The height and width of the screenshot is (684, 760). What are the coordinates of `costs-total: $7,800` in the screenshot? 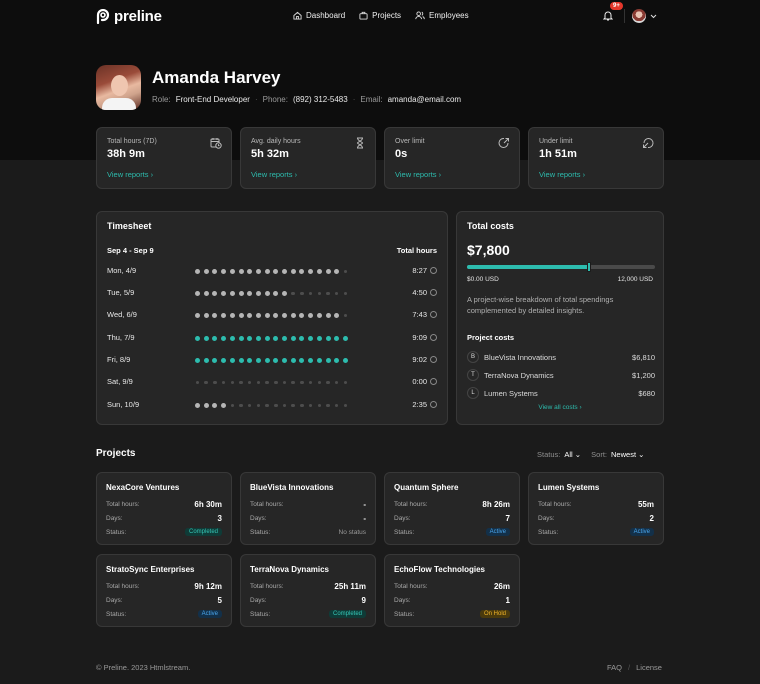 It's located at (488, 250).